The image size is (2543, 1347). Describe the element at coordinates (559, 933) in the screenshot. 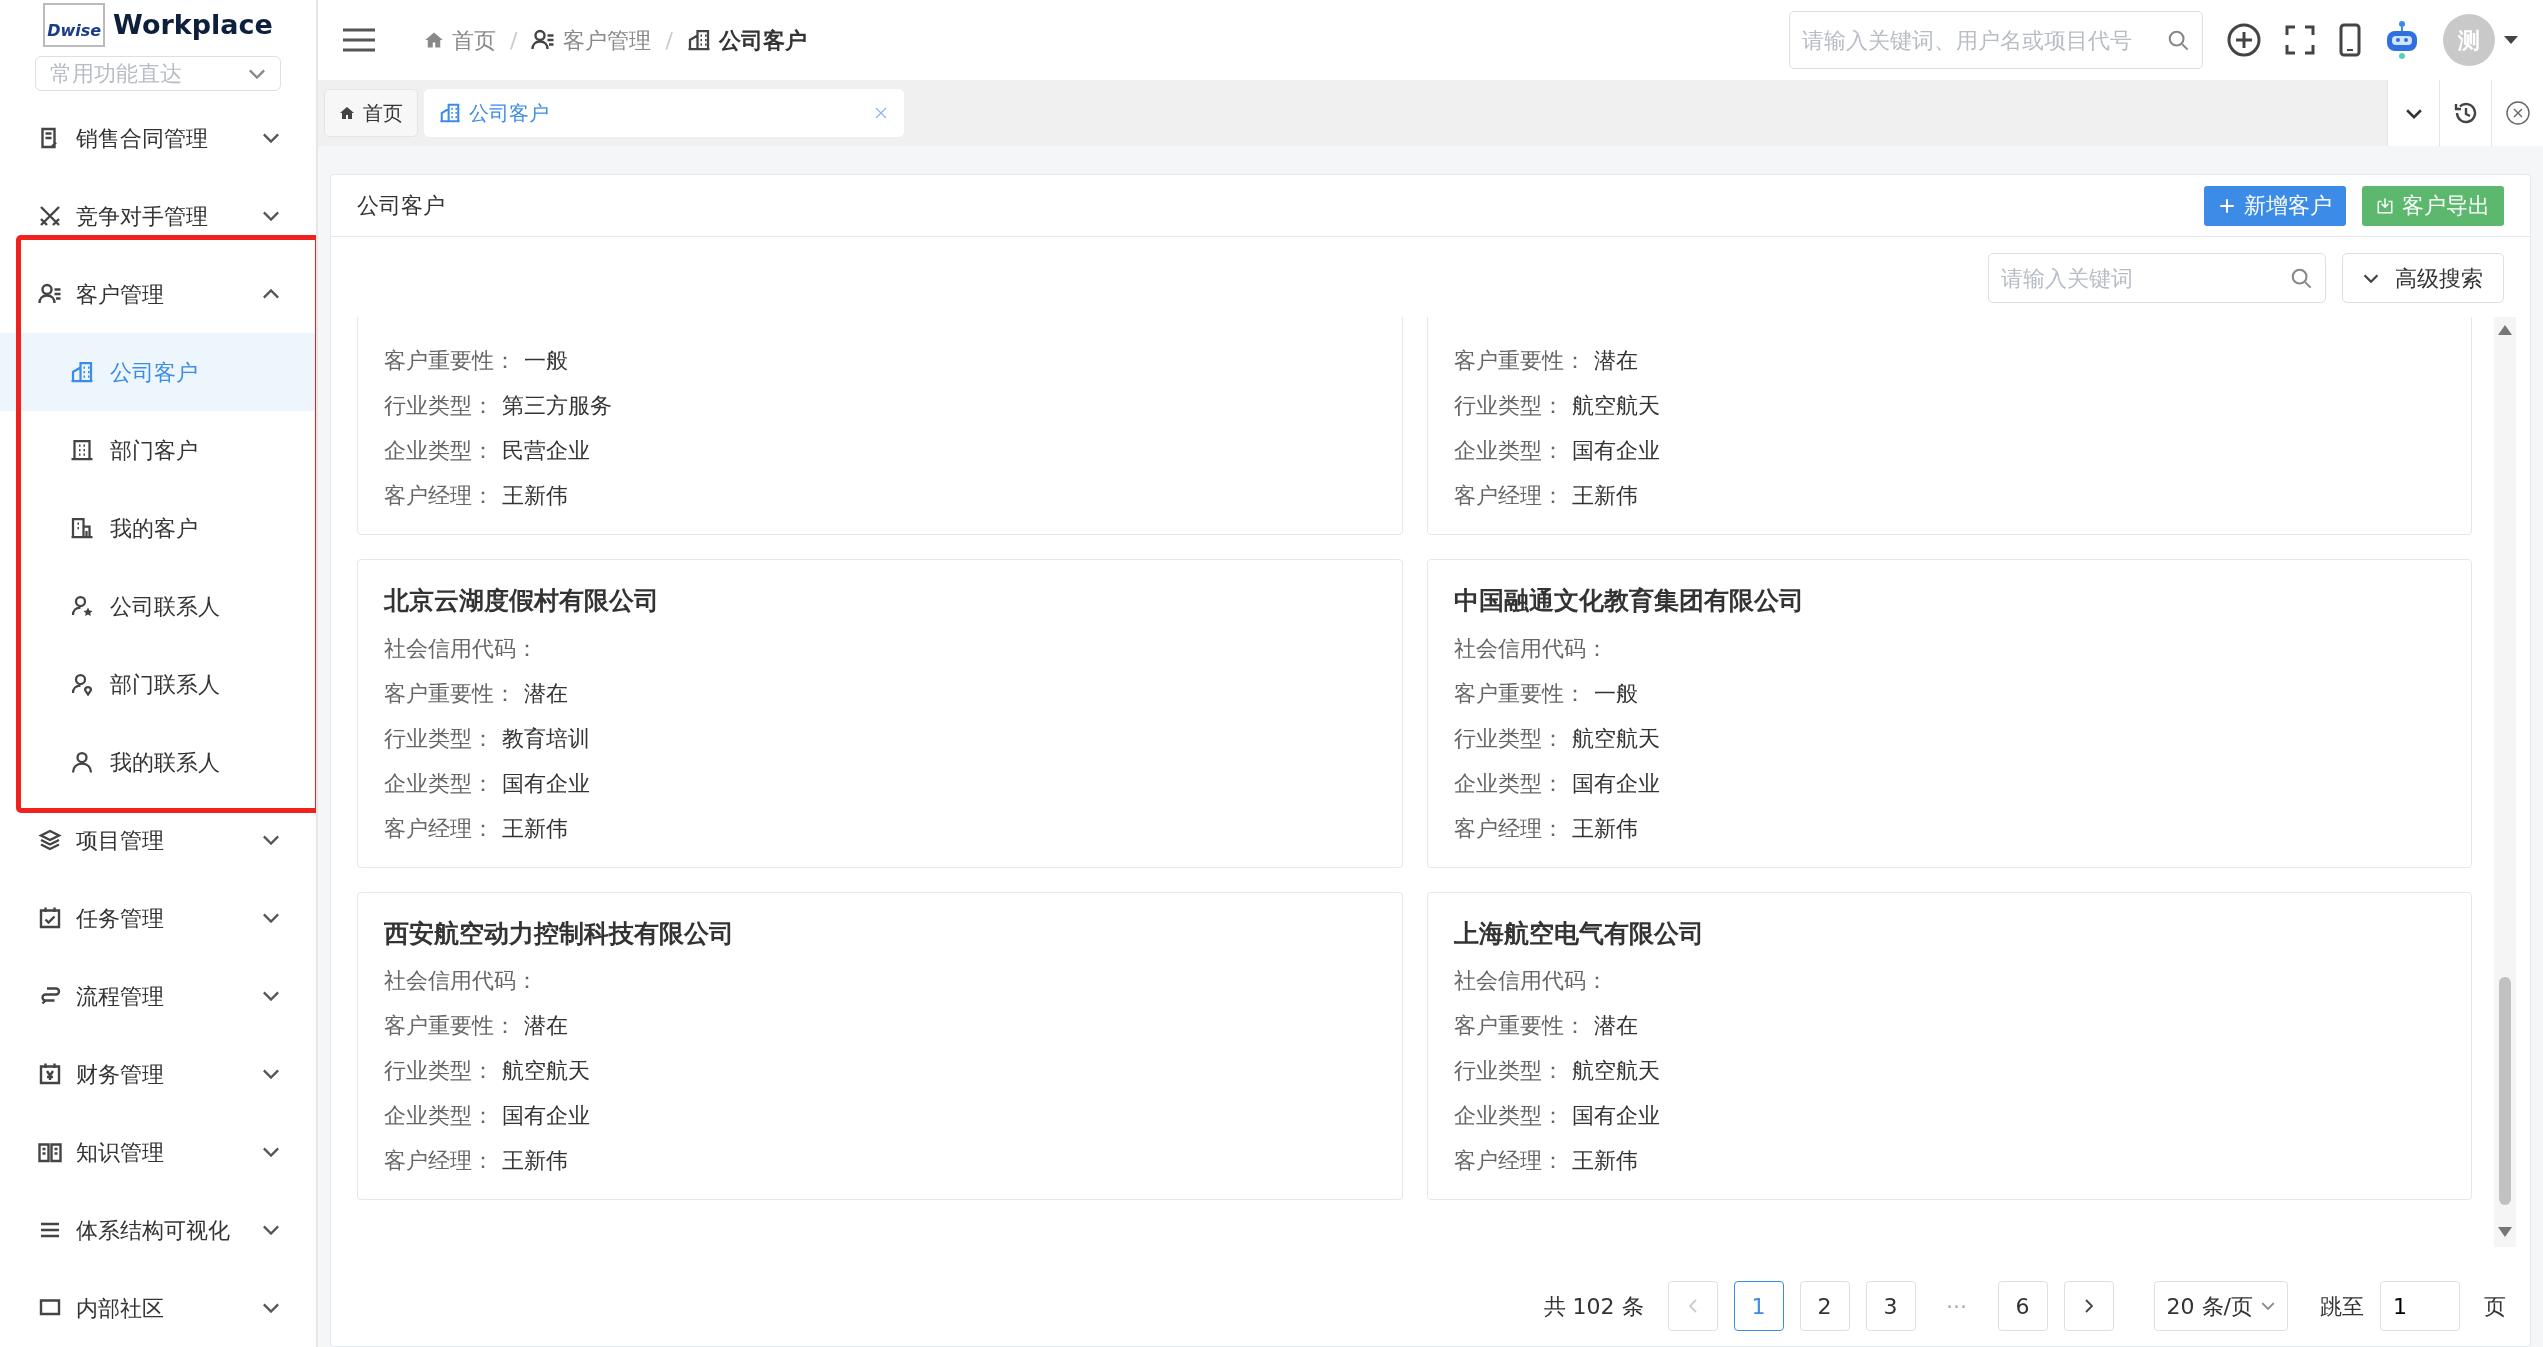

I see `company-name: 西安航空动力控制科技有限公司` at that location.